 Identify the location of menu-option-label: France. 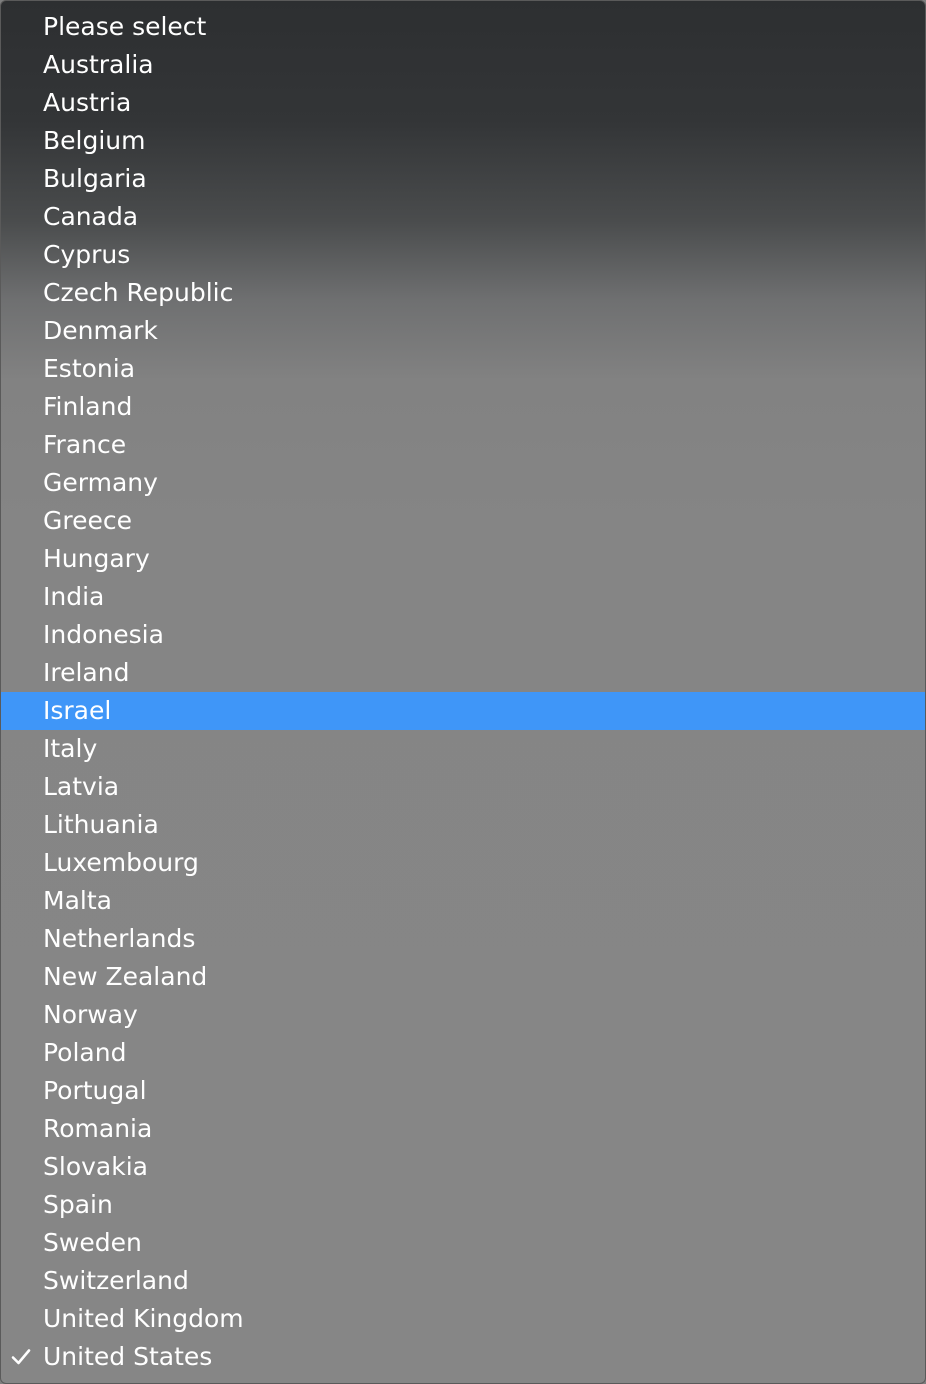
(85, 444).